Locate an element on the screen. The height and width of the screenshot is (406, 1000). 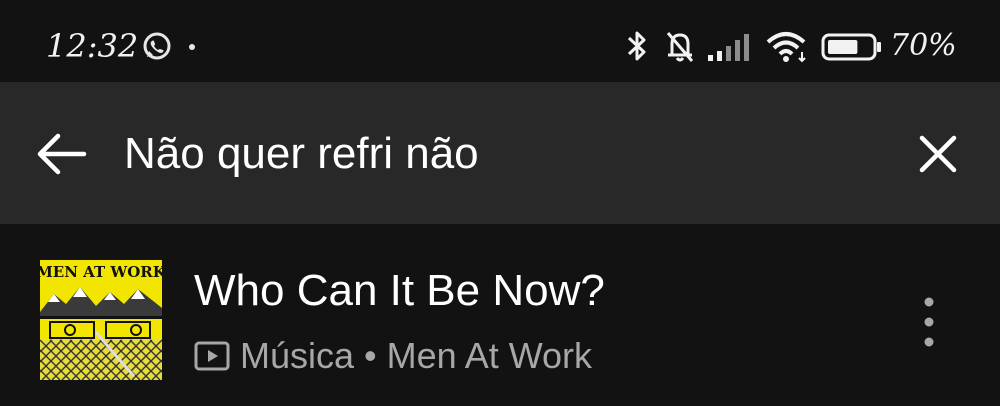
battery-icon is located at coordinates (851, 47).